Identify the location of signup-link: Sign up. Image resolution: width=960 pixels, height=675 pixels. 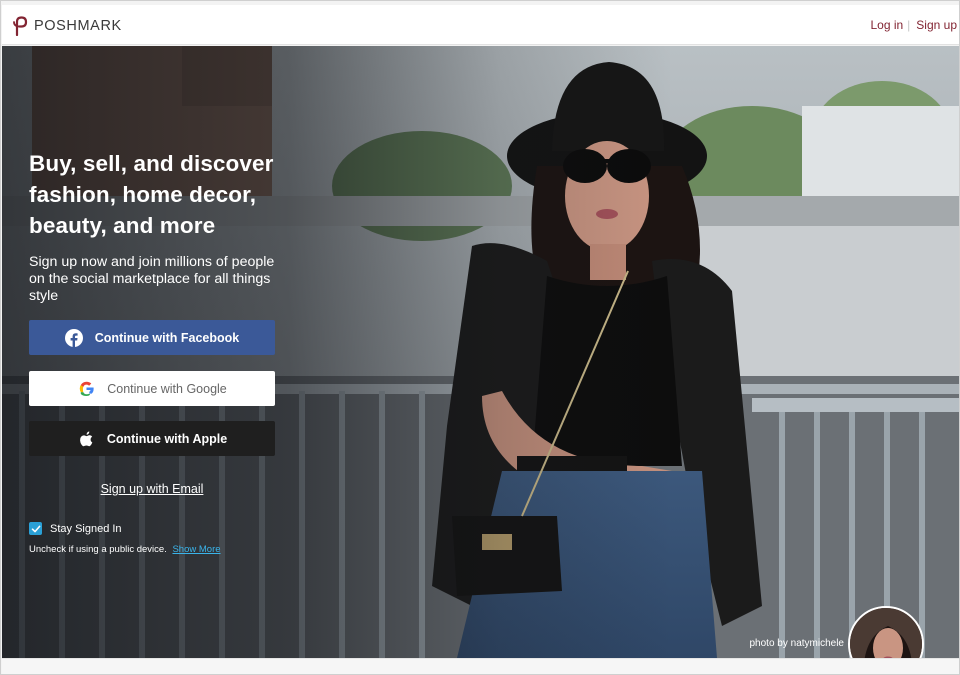
(936, 25).